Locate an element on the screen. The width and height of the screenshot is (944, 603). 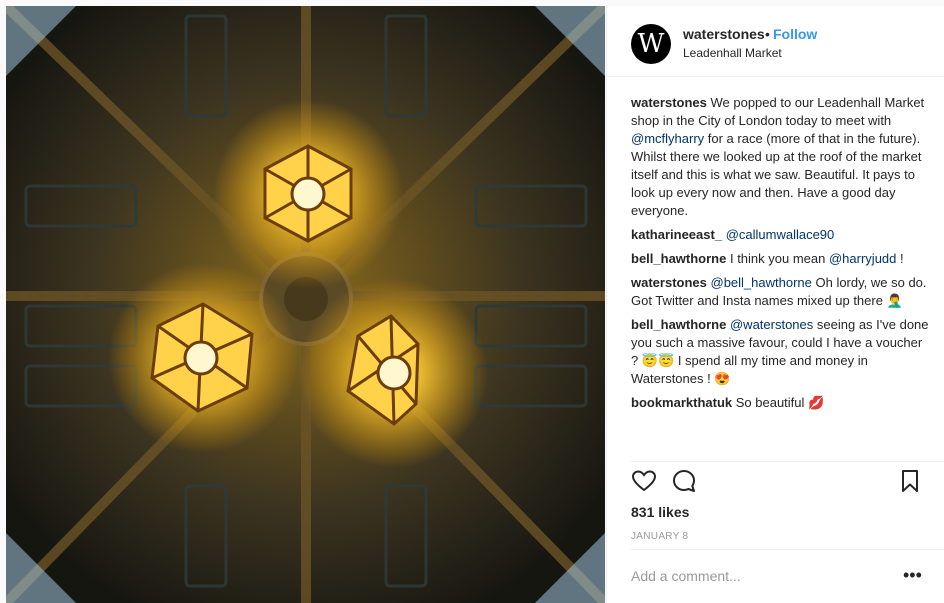
comment-username: bookmarkthatuk is located at coordinates (681, 402).